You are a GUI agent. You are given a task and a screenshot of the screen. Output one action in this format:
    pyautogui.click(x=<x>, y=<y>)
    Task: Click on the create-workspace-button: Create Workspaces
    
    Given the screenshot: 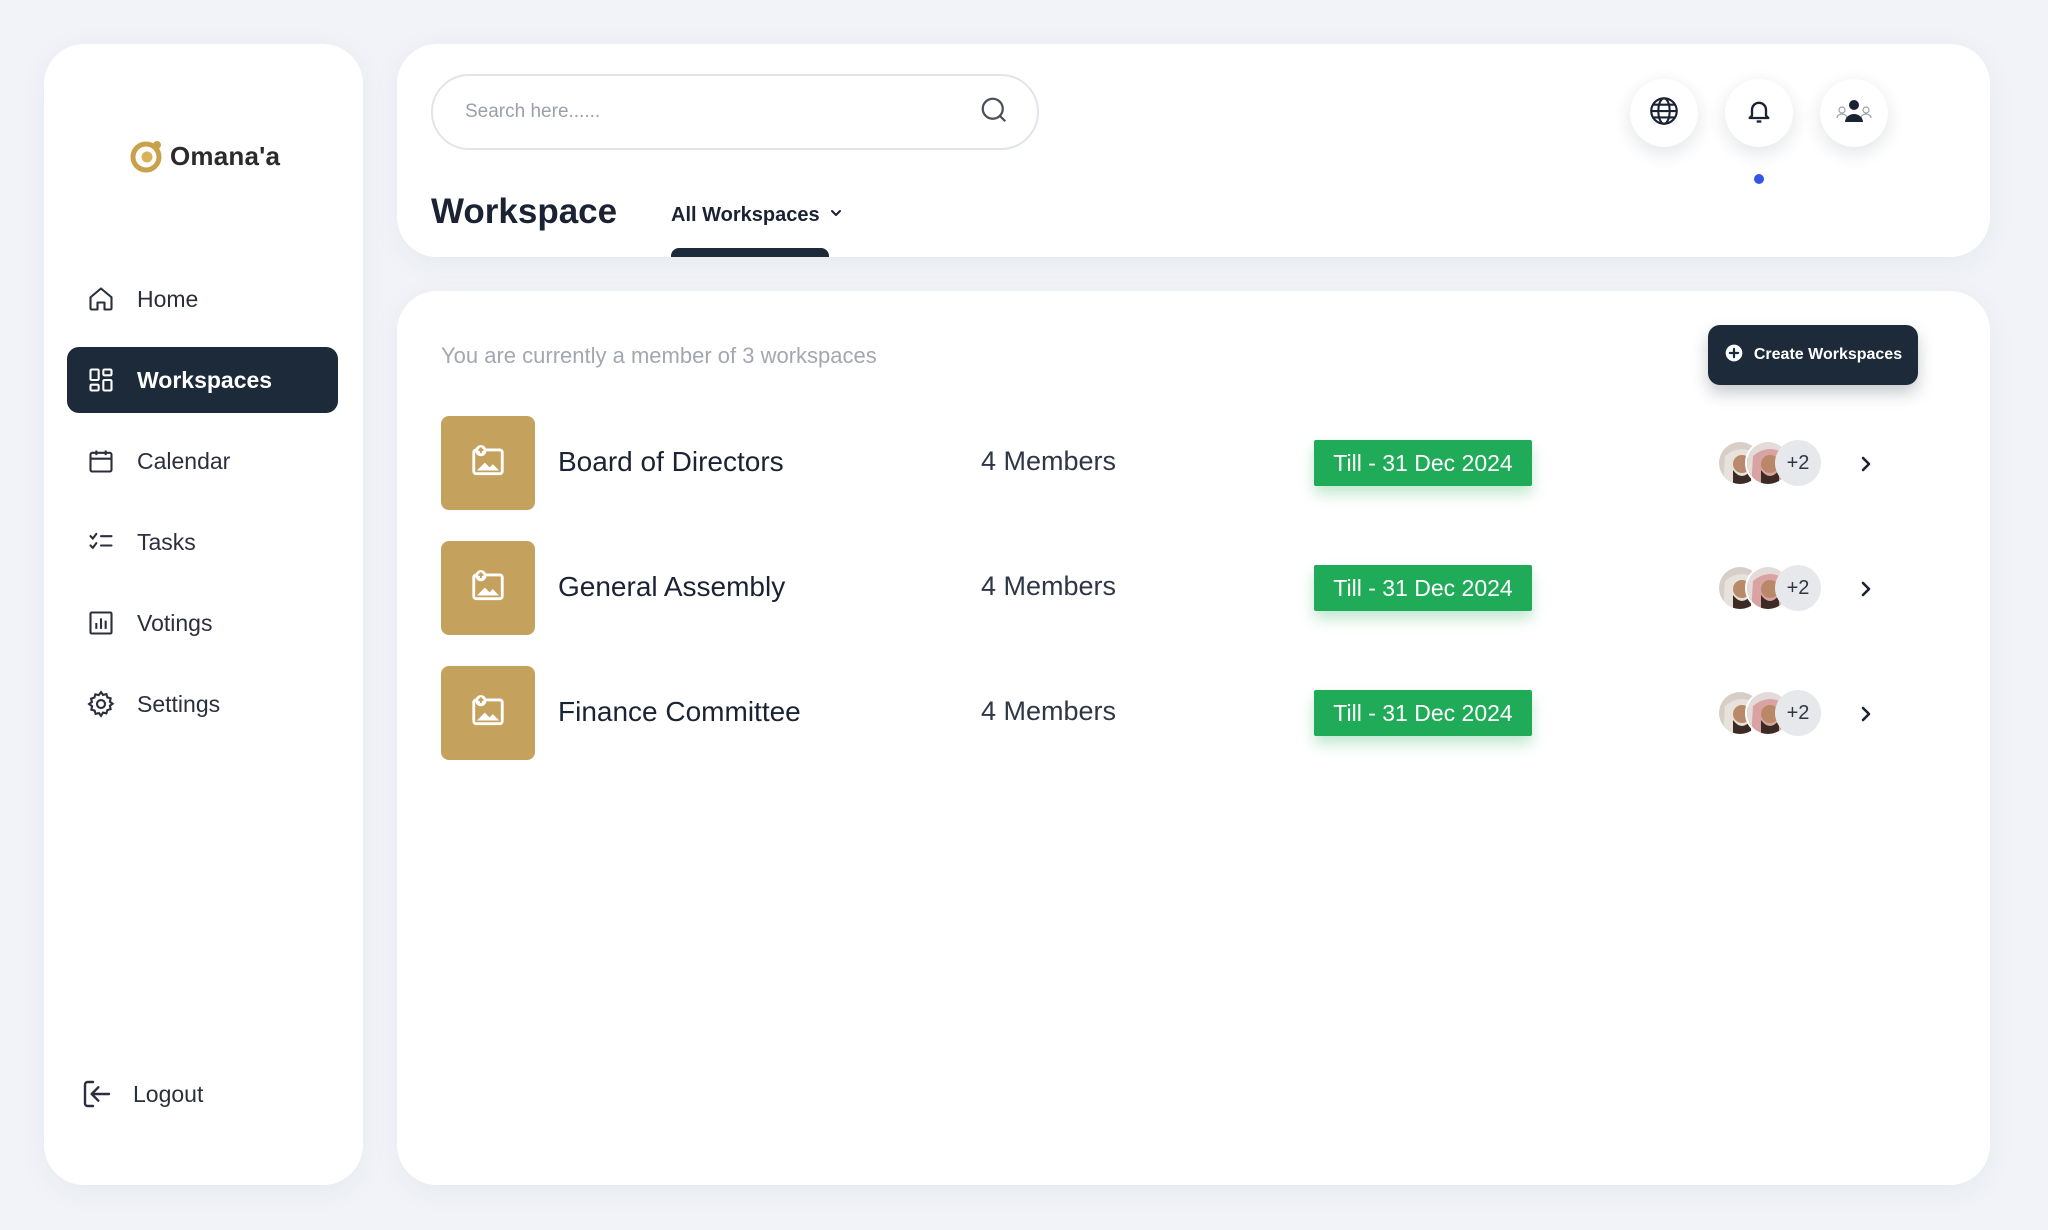 What is the action you would take?
    pyautogui.click(x=1813, y=355)
    